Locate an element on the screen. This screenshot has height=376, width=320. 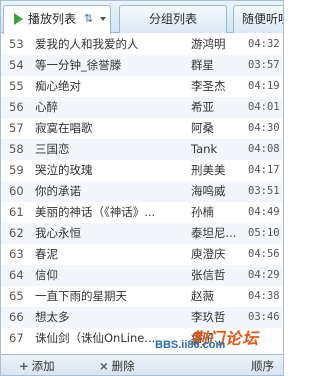
watermark-url: BBS.ii86.com is located at coordinates (190, 345).